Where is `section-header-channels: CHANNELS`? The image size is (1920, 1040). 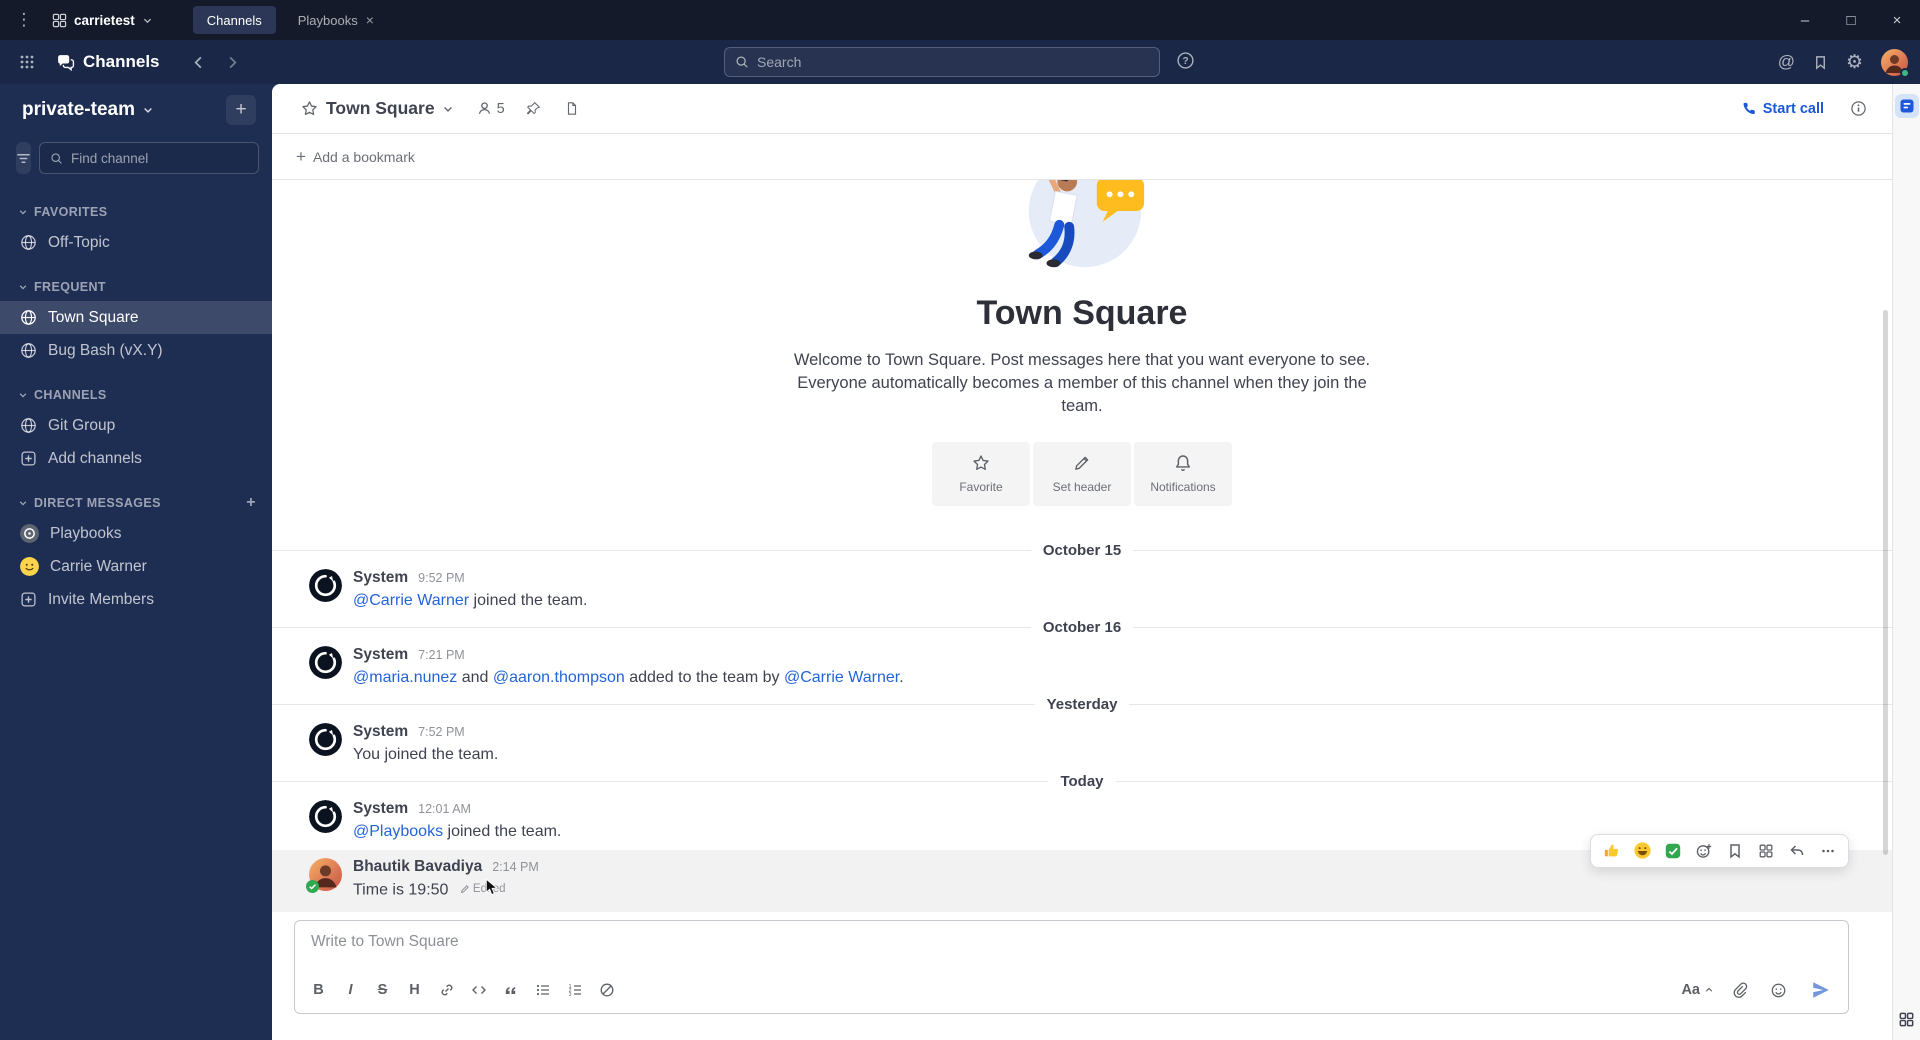 section-header-channels: CHANNELS is located at coordinates (136, 395).